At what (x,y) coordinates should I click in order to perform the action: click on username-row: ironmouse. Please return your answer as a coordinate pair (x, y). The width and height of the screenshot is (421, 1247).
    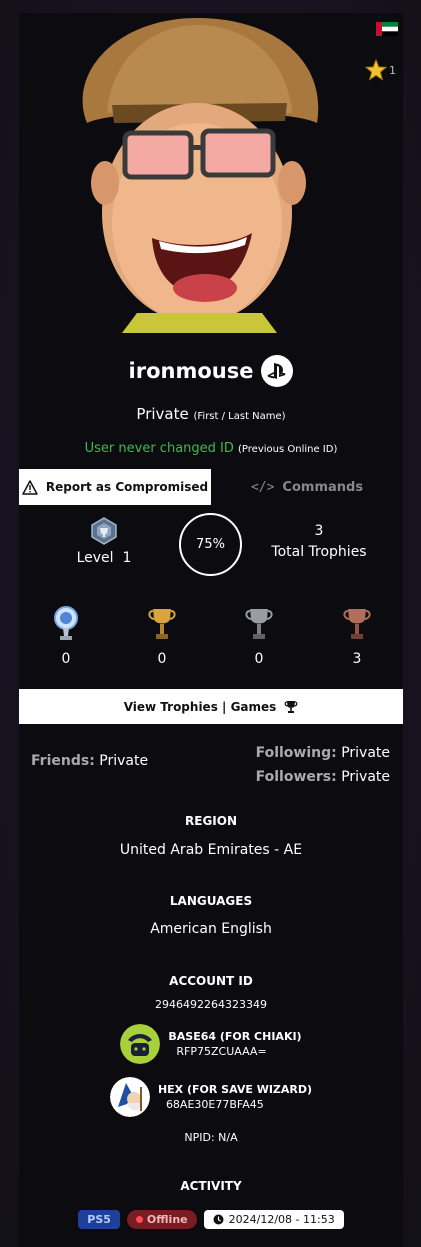
    Looking at the image, I should click on (211, 371).